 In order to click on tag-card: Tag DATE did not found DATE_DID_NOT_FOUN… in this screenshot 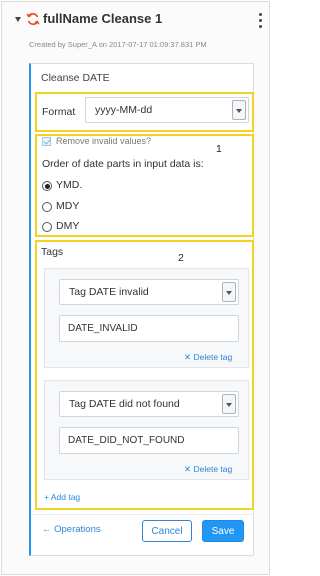, I will do `click(146, 430)`.